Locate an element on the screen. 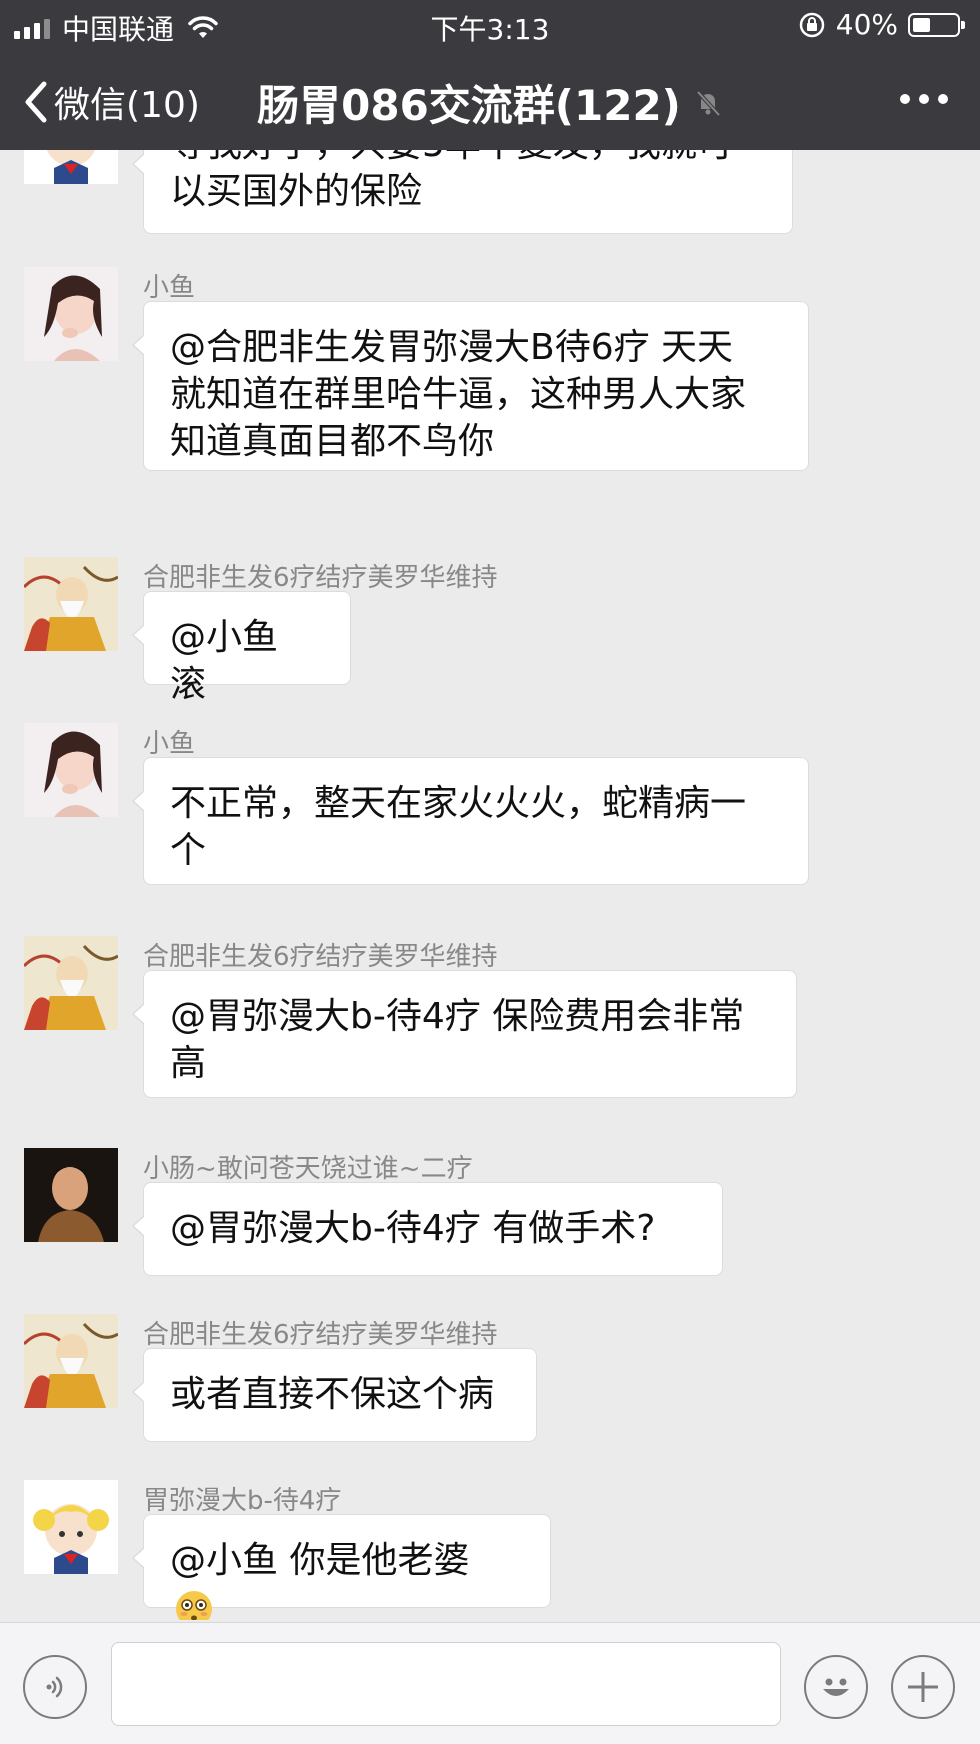 This screenshot has height=1744, width=980. rotation-lock-icon is located at coordinates (812, 24).